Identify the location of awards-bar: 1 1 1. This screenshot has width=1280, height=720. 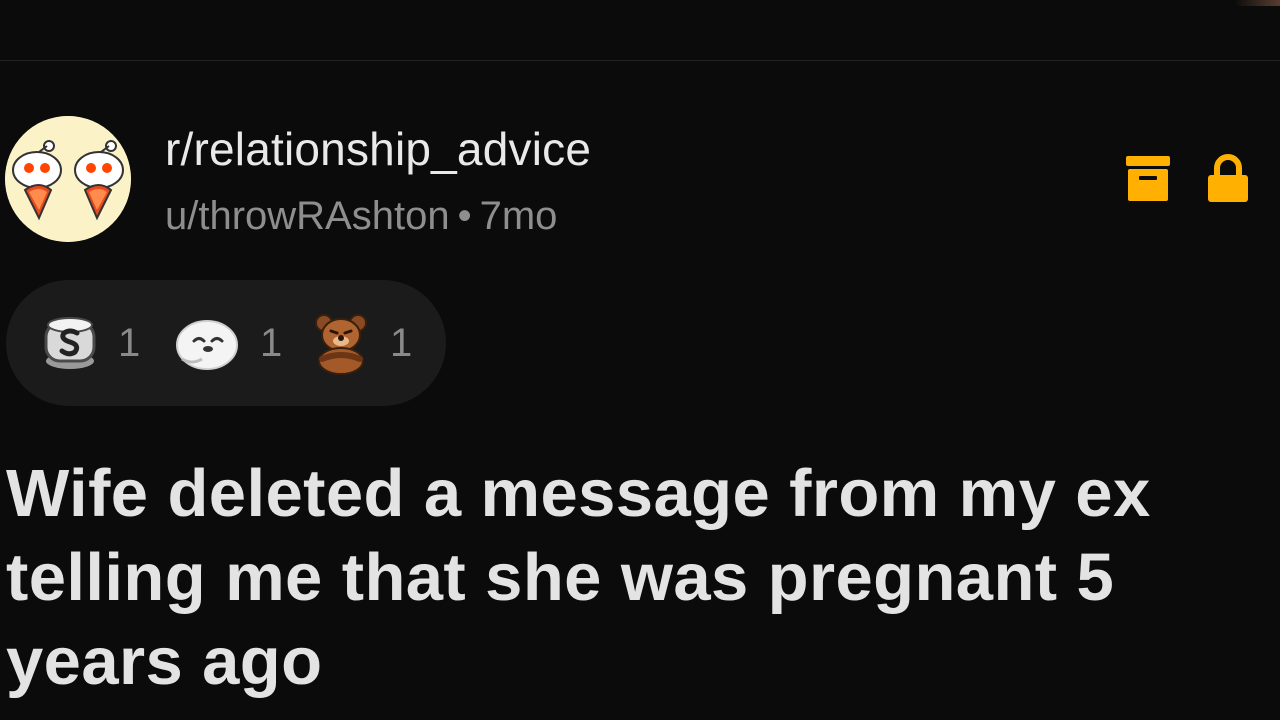
(226, 343).